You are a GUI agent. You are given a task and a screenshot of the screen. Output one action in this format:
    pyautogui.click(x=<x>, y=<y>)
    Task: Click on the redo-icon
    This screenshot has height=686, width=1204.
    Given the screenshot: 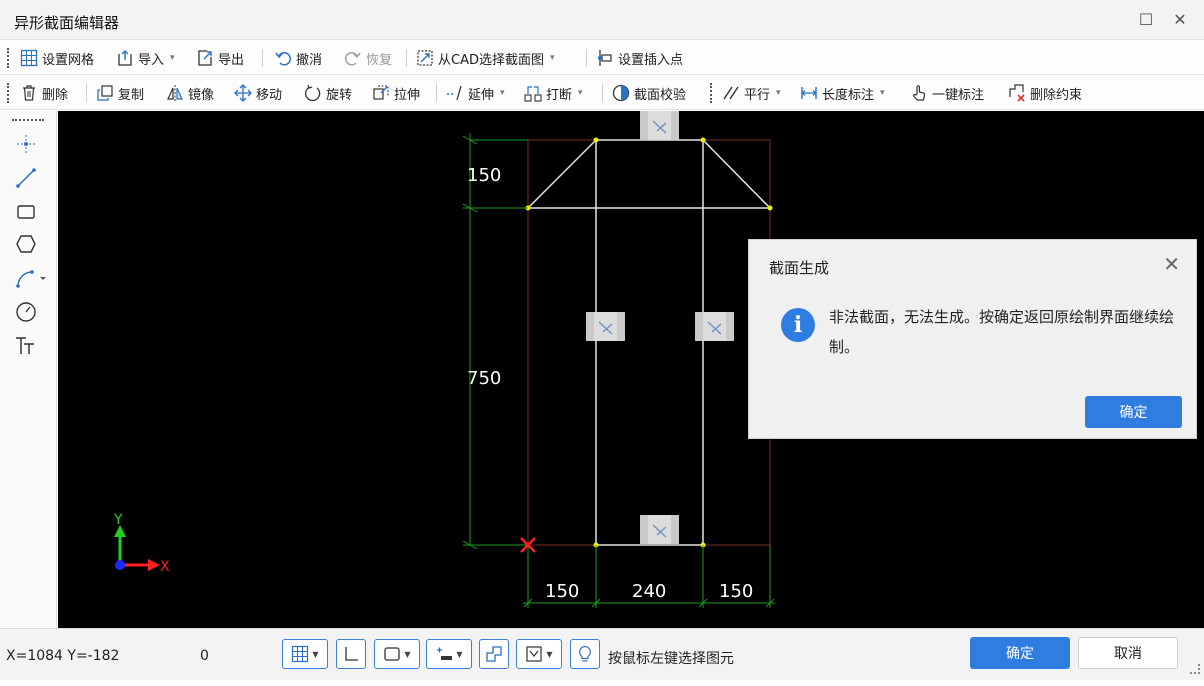 What is the action you would take?
    pyautogui.click(x=353, y=58)
    